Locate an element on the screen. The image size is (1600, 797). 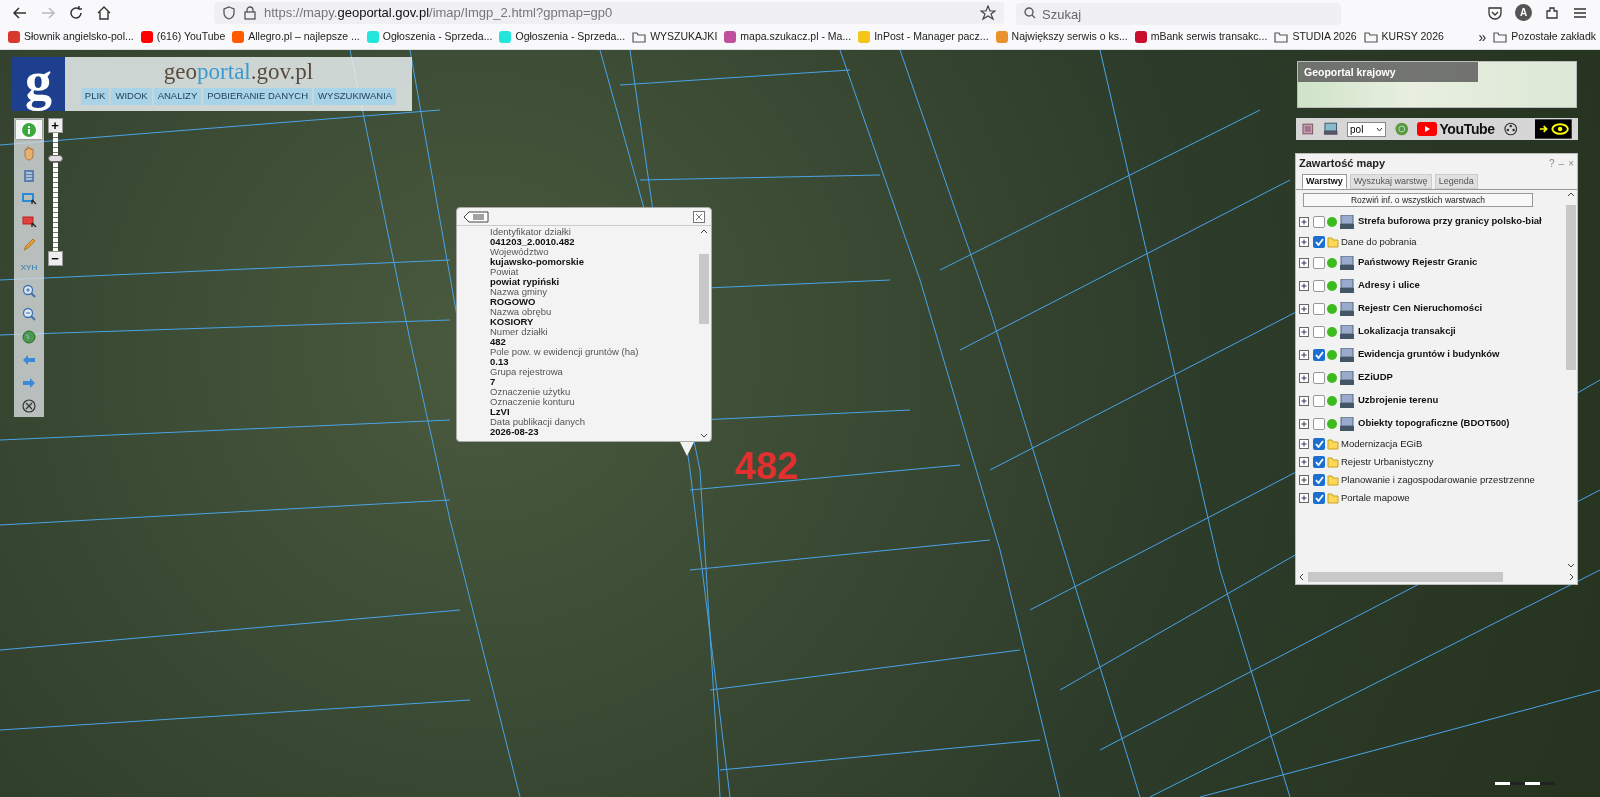
accessibility-icon is located at coordinates (1553, 129).